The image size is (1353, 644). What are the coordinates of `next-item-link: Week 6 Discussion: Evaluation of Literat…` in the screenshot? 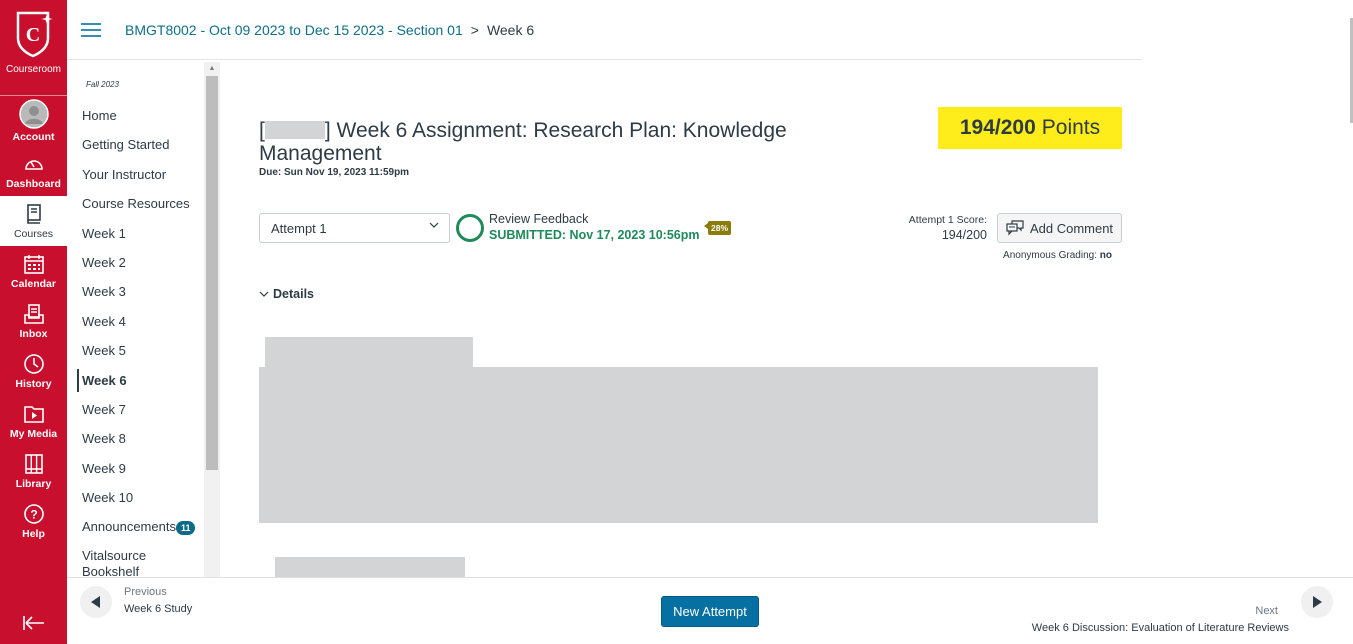 It's located at (1160, 628).